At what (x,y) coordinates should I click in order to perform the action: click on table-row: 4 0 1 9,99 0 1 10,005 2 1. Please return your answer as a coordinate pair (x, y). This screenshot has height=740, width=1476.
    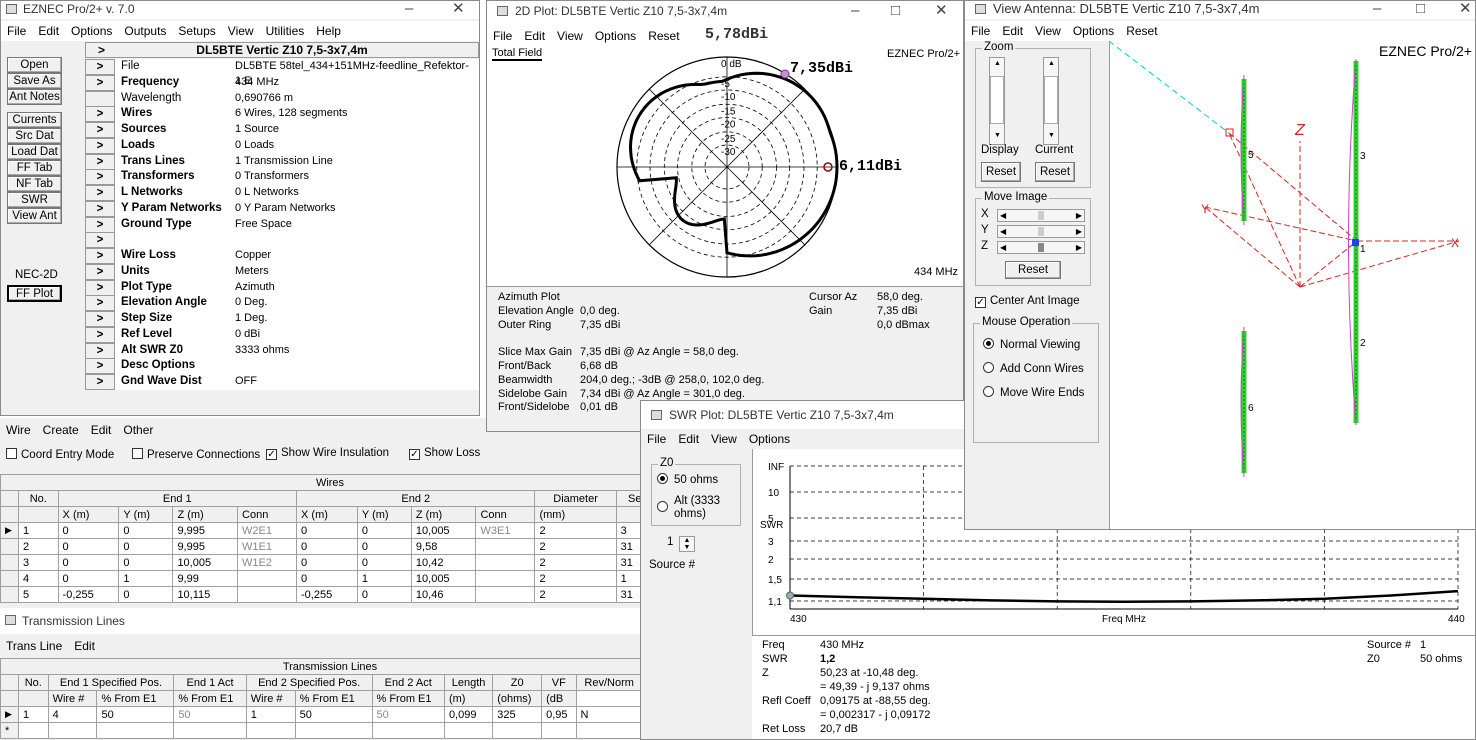
    Looking at the image, I should click on (321, 578).